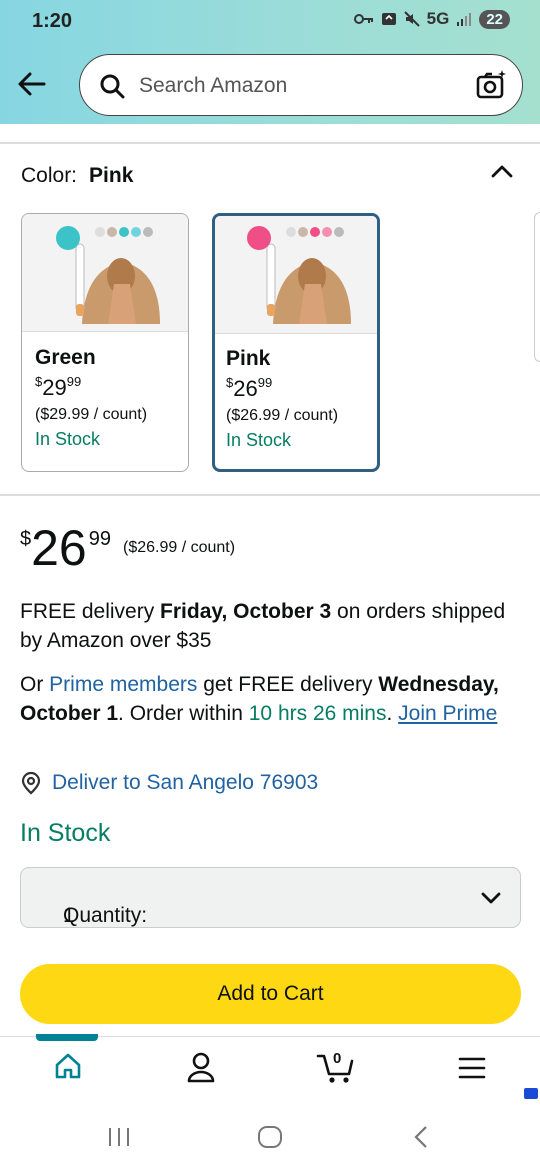  I want to click on signal-icon, so click(464, 19).